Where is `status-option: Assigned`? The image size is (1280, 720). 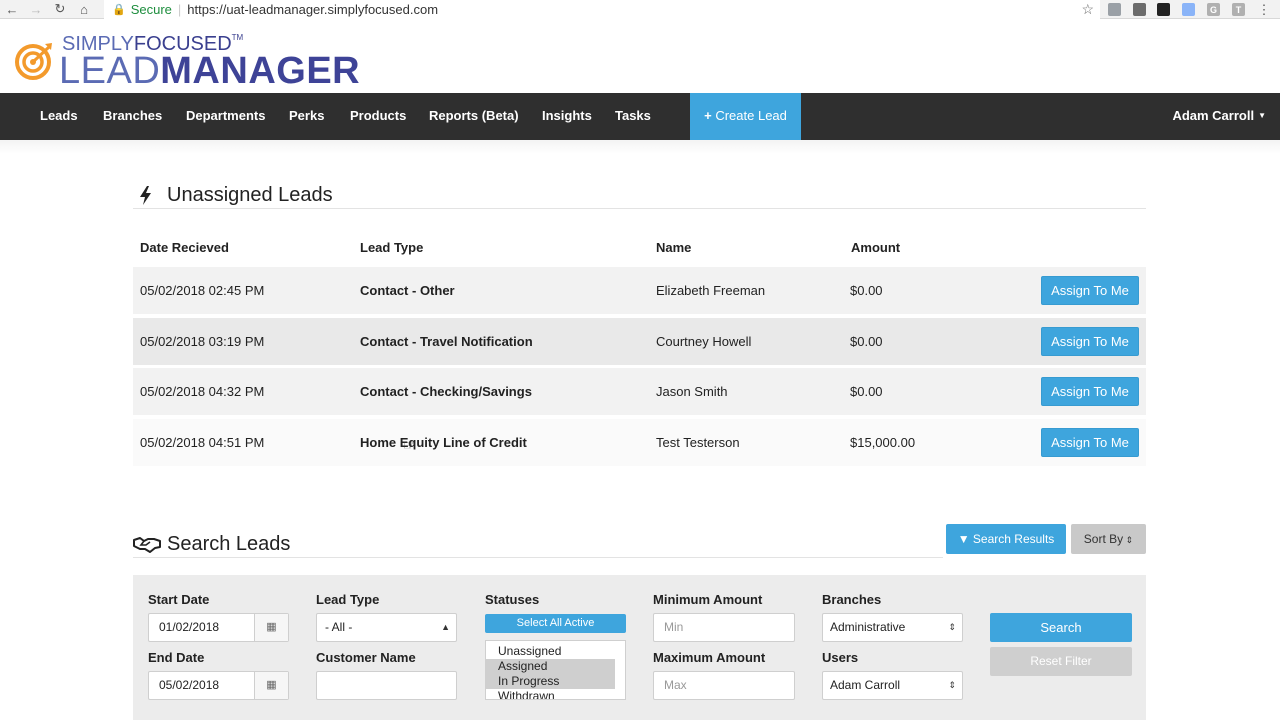 status-option: Assigned is located at coordinates (550, 666).